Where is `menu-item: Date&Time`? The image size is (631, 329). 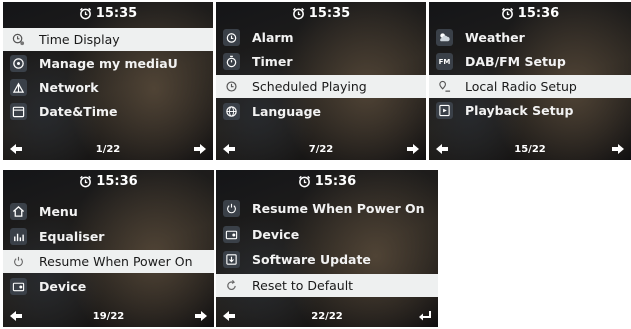 menu-item: Date&Time is located at coordinates (108, 111).